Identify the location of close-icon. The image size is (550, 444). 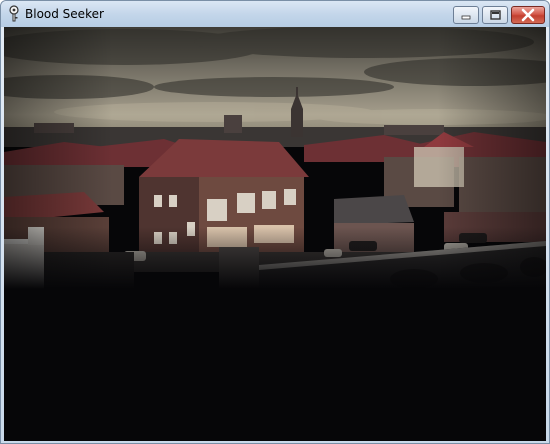
(528, 15).